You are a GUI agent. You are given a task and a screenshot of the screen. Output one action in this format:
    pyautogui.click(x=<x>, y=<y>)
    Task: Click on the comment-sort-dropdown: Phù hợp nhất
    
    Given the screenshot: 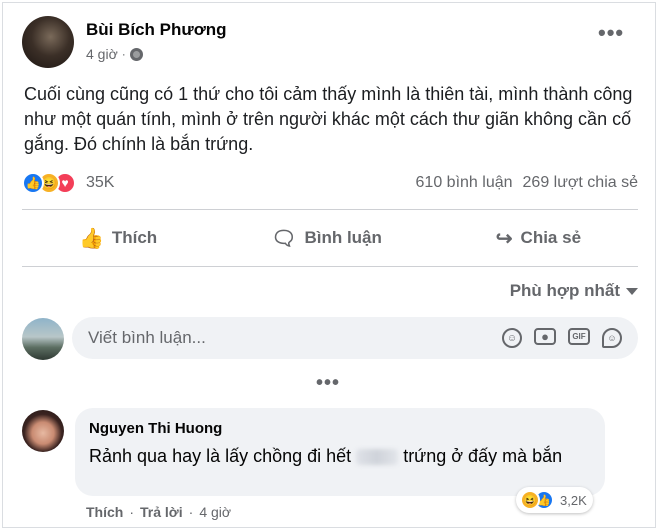 What is the action you would take?
    pyautogui.click(x=574, y=291)
    